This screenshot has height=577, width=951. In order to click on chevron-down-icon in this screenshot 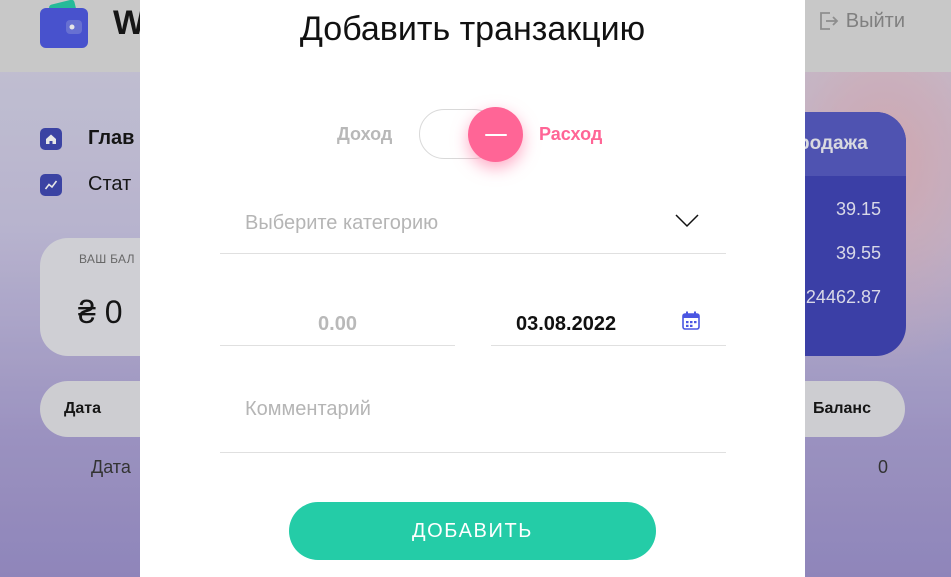, I will do `click(687, 221)`.